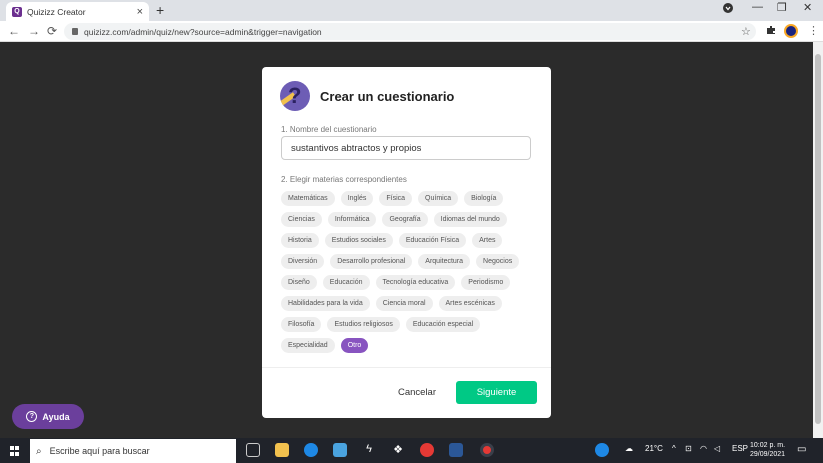 The image size is (823, 463). Describe the element at coordinates (757, 7) in the screenshot. I see `minimize-icon: —` at that location.